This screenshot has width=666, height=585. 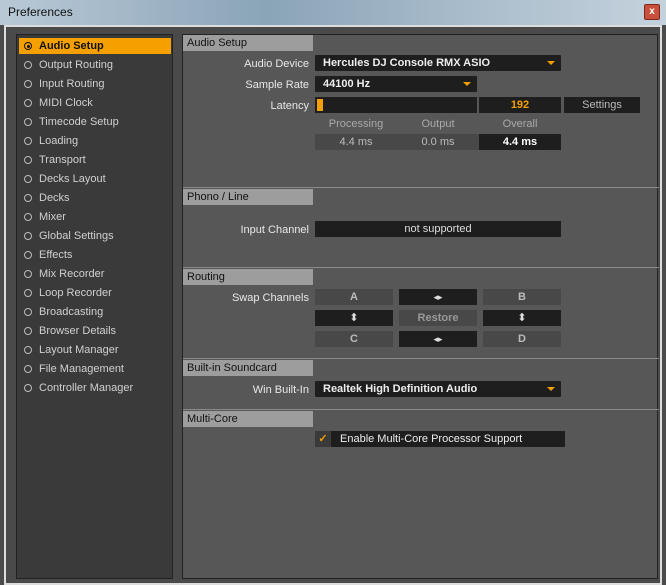 I want to click on sidebar-item-decks: Decks, so click(x=95, y=198).